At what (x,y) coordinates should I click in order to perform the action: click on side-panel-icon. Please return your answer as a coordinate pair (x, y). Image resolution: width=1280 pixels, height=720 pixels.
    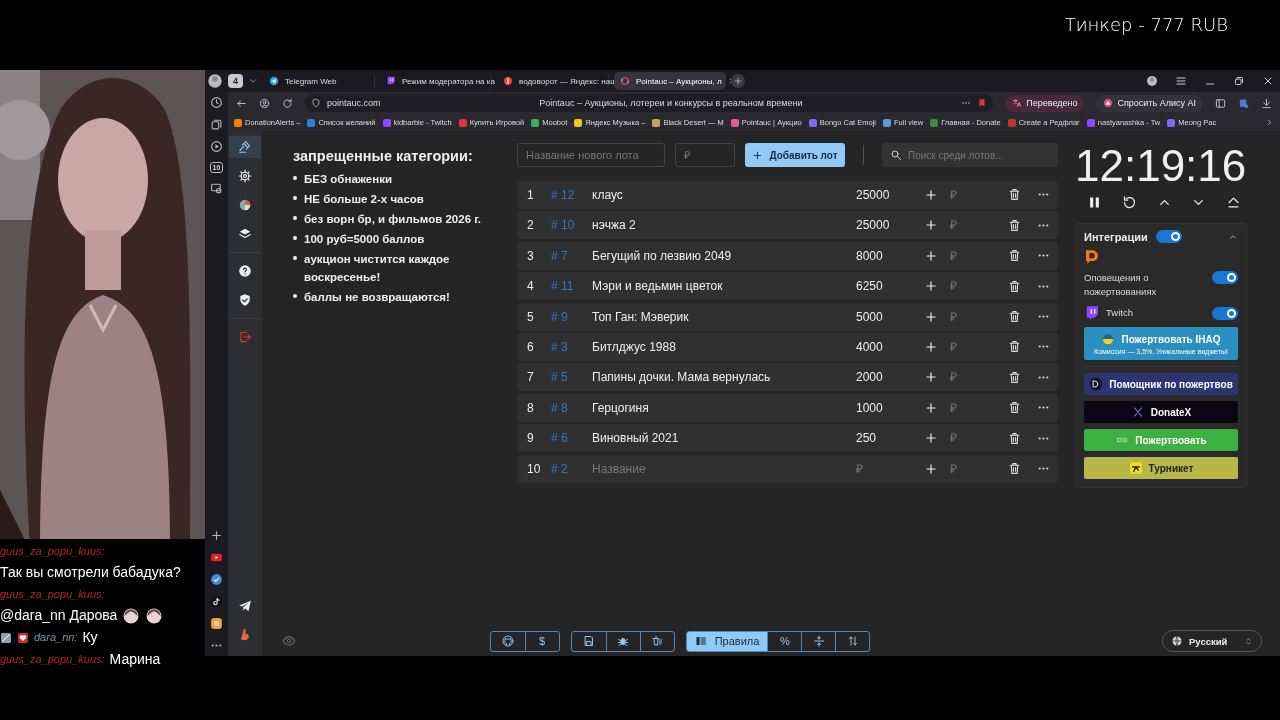
    Looking at the image, I should click on (1220, 103).